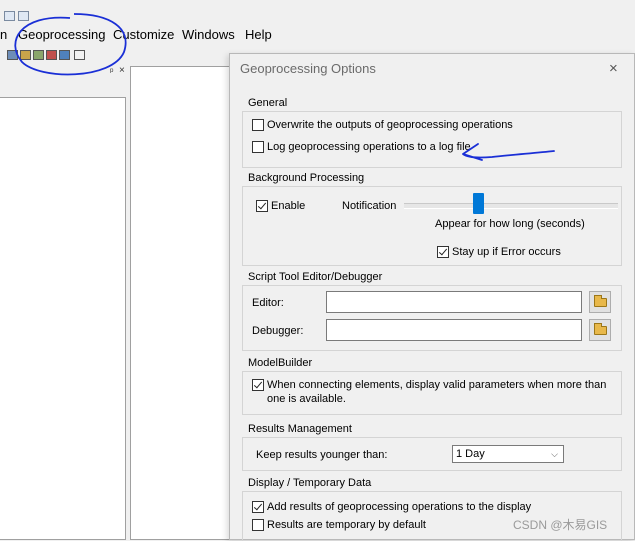  I want to click on keep-results-label: Keep results younger than:, so click(322, 455).